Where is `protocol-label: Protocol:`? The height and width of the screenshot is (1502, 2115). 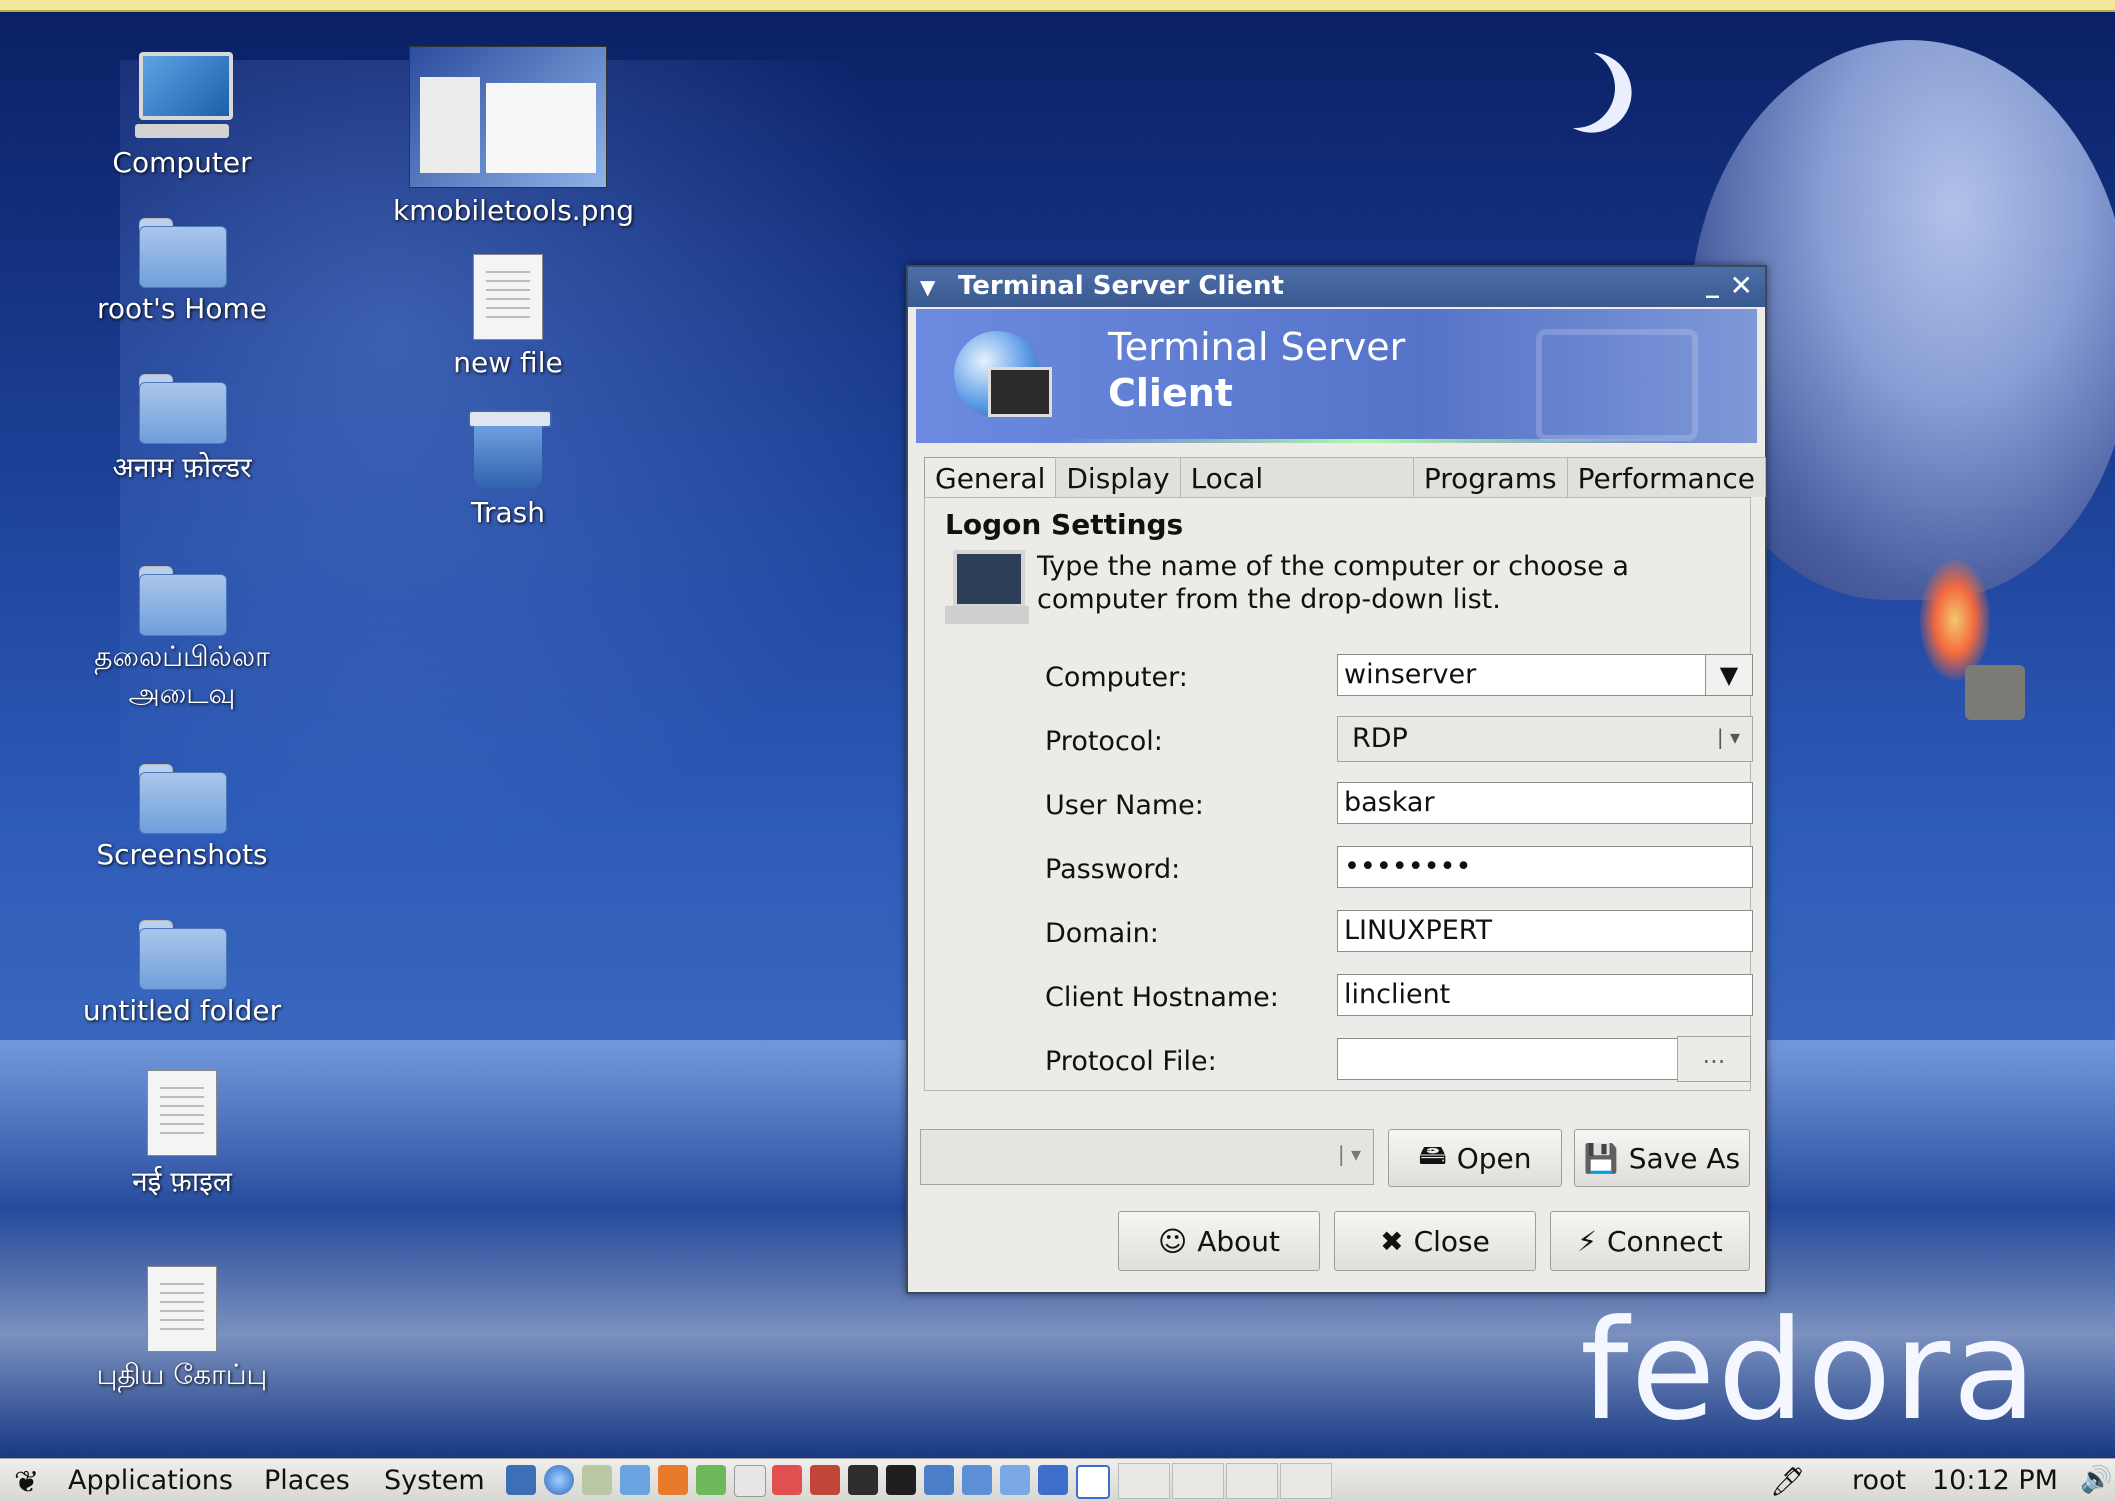 protocol-label: Protocol: is located at coordinates (1104, 741).